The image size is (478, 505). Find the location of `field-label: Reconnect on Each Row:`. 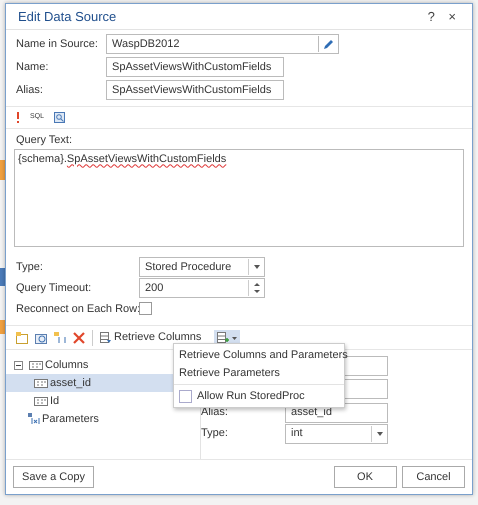

field-label: Reconnect on Each Row: is located at coordinates (77, 309).